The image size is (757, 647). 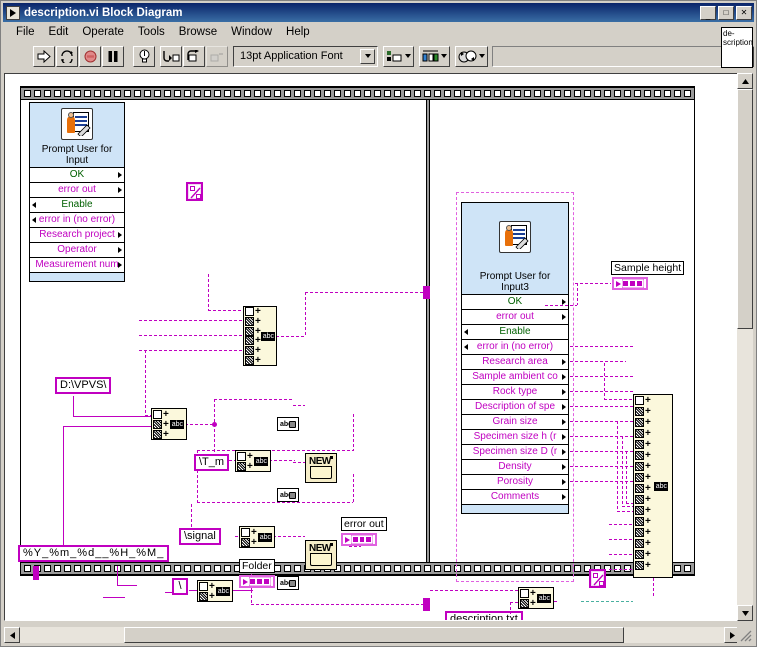 What do you see at coordinates (94, 553) in the screenshot?
I see `timestamp-format-constant: %Y_%m_%d__%H_%M_` at bounding box center [94, 553].